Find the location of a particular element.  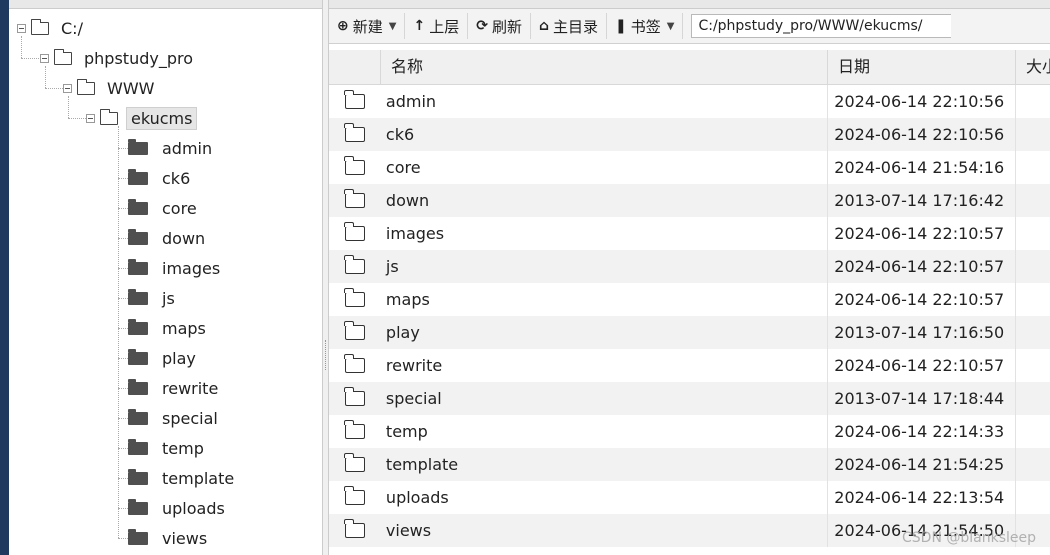

file-name: core is located at coordinates (604, 167).